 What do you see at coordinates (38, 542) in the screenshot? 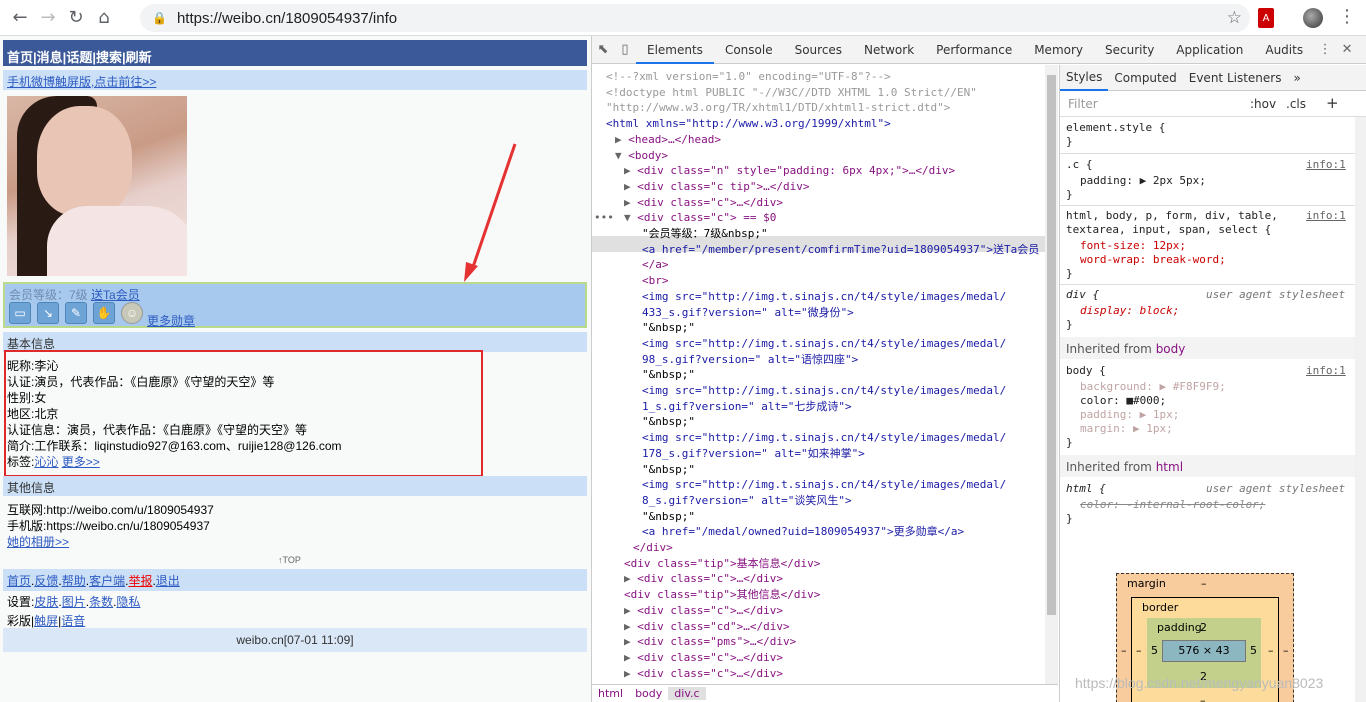
I see `album-link: 她的相册>>` at bounding box center [38, 542].